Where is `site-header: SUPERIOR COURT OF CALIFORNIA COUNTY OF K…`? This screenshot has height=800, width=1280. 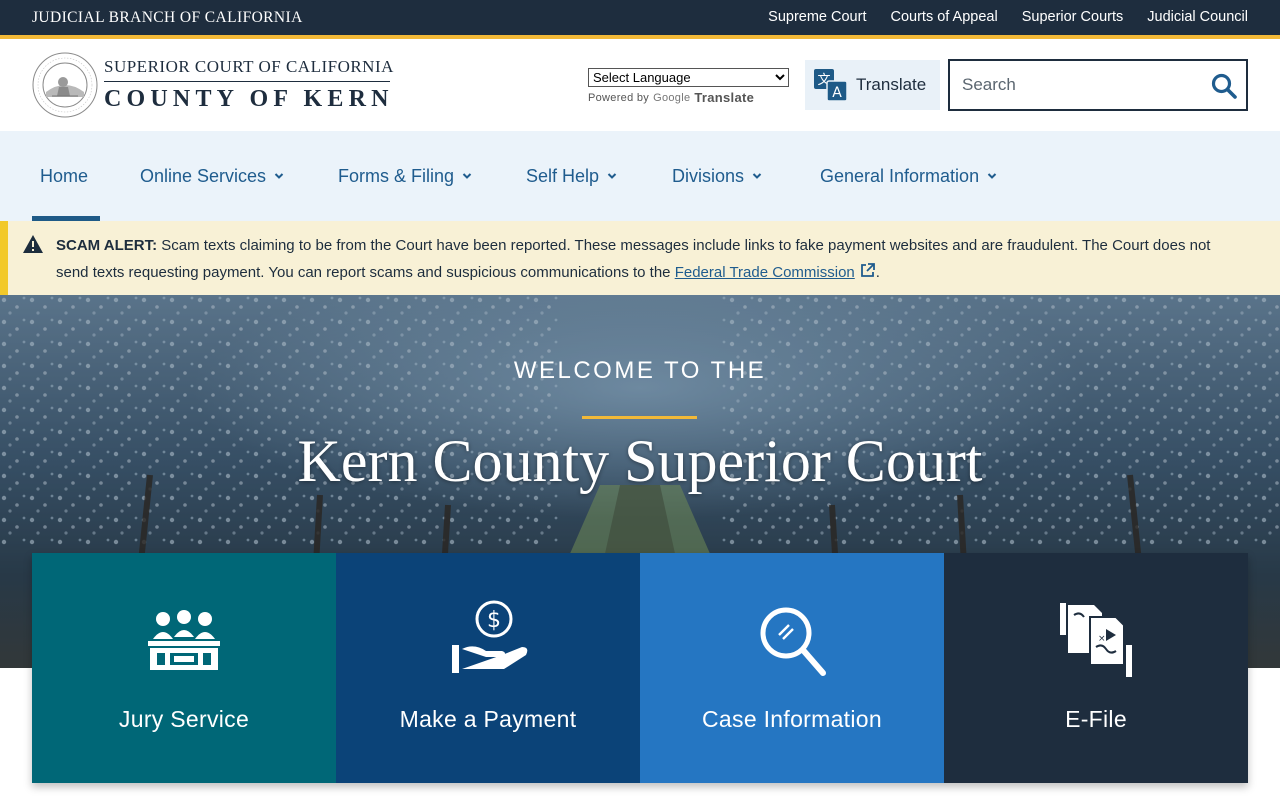
site-header: SUPERIOR COURT OF CALIFORNIA COUNTY OF K… is located at coordinates (640, 85).